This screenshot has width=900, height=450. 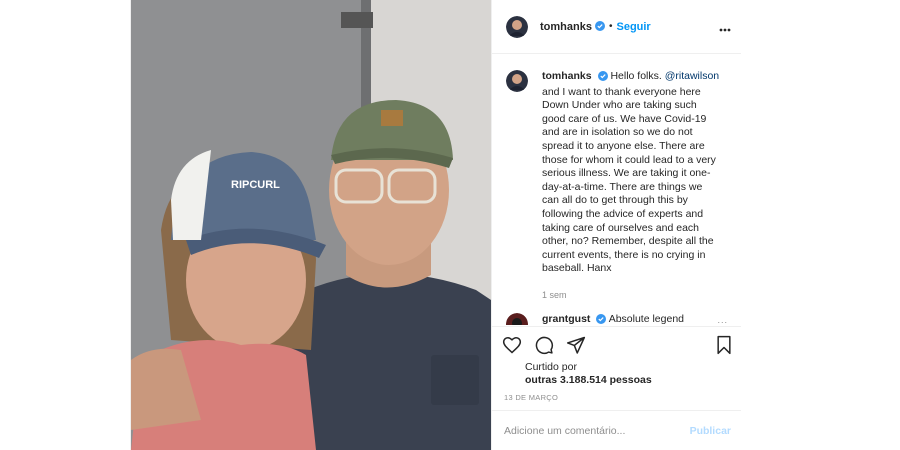 I want to click on svg-text: RIPCURL, so click(x=255, y=185).